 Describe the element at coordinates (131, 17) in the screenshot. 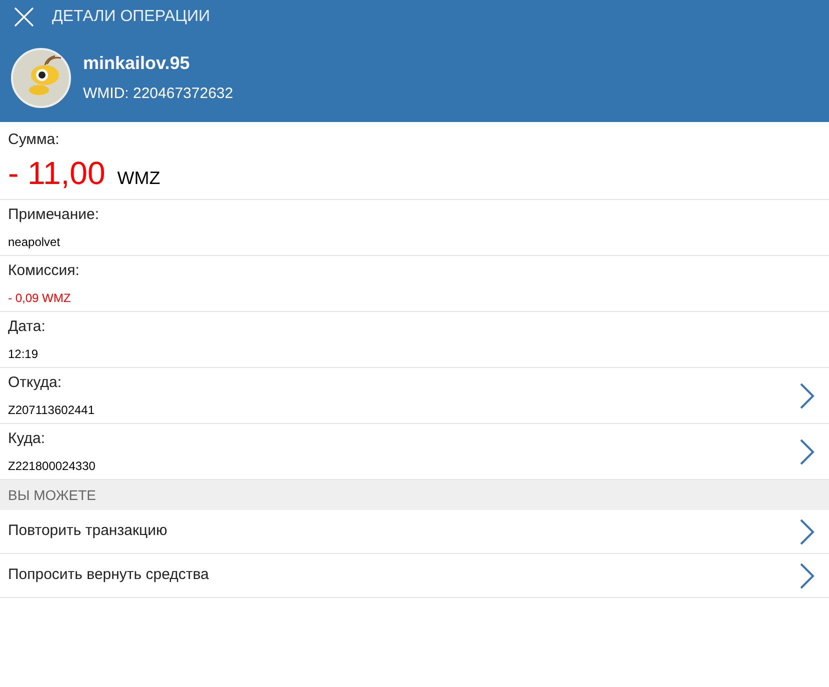

I see `screen-title: ДЕТАЛИ ОПЕРАЦИИ` at that location.